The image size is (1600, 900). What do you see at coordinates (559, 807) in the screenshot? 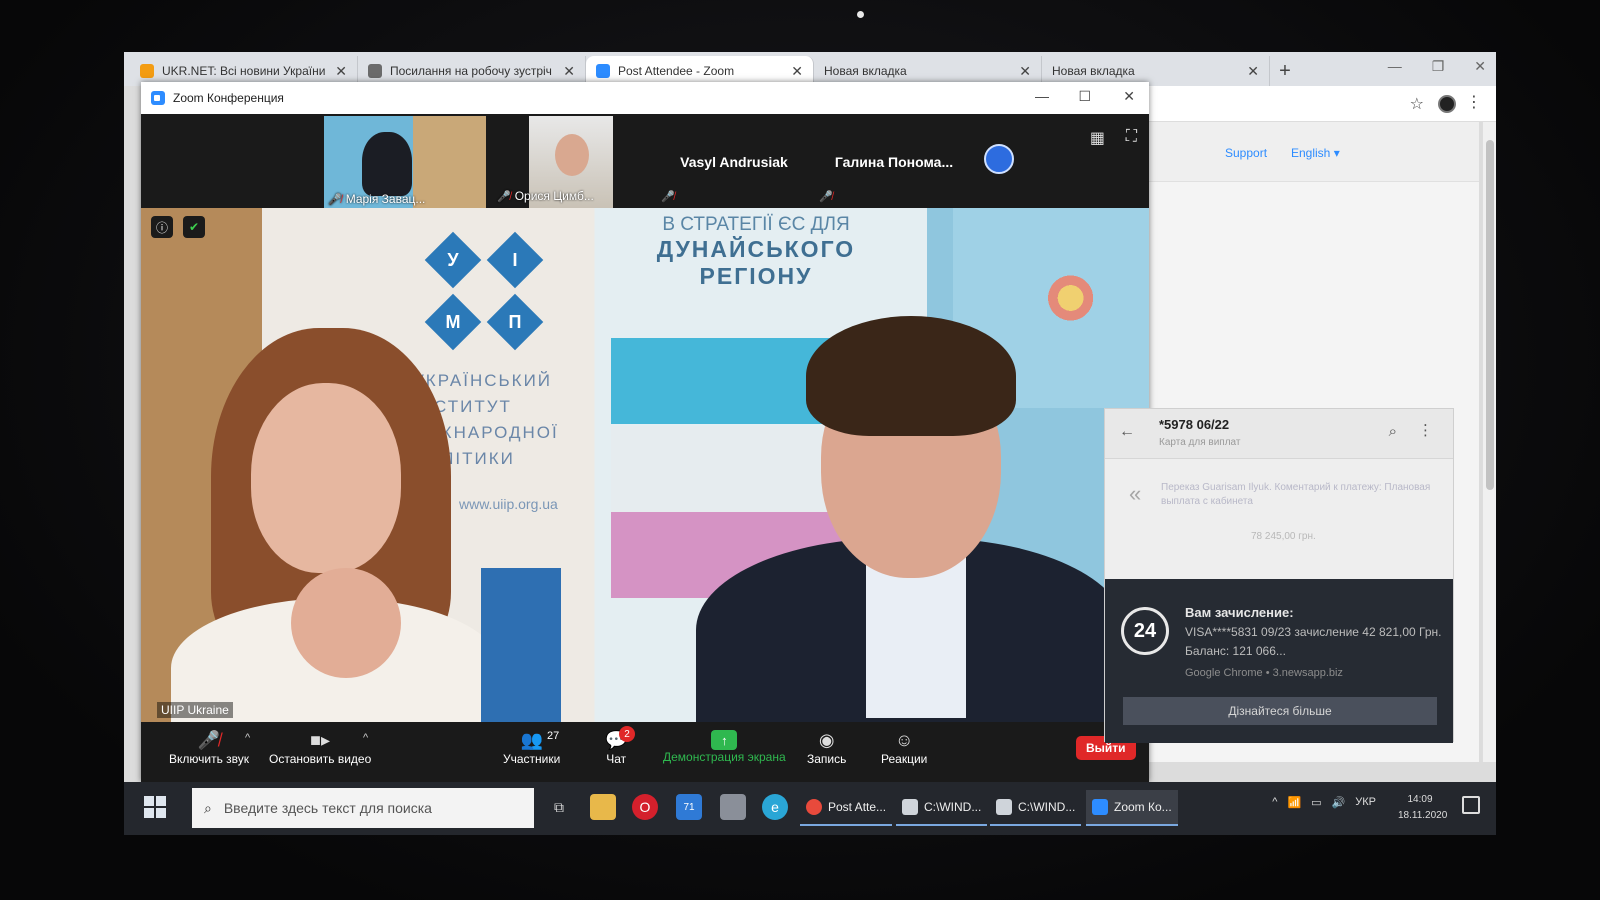
I see `task-view-icon: ⧉` at bounding box center [559, 807].